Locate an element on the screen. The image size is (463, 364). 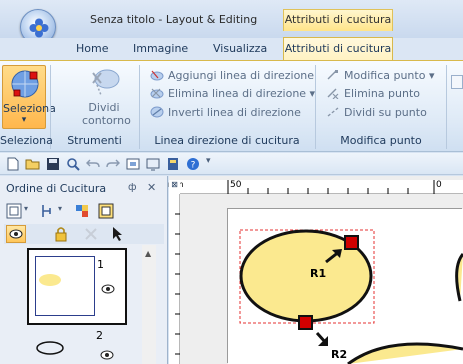
disabled-tool-icon is located at coordinates (91, 234).